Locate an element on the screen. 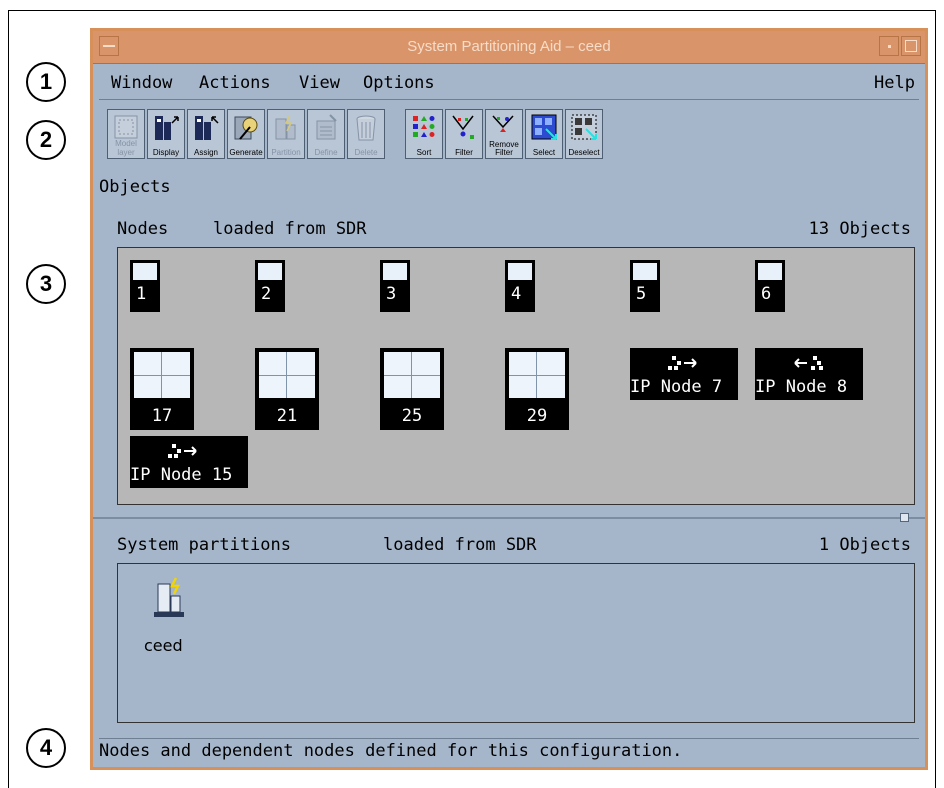 This screenshot has height=788, width=944. minimize-button is located at coordinates (889, 46).